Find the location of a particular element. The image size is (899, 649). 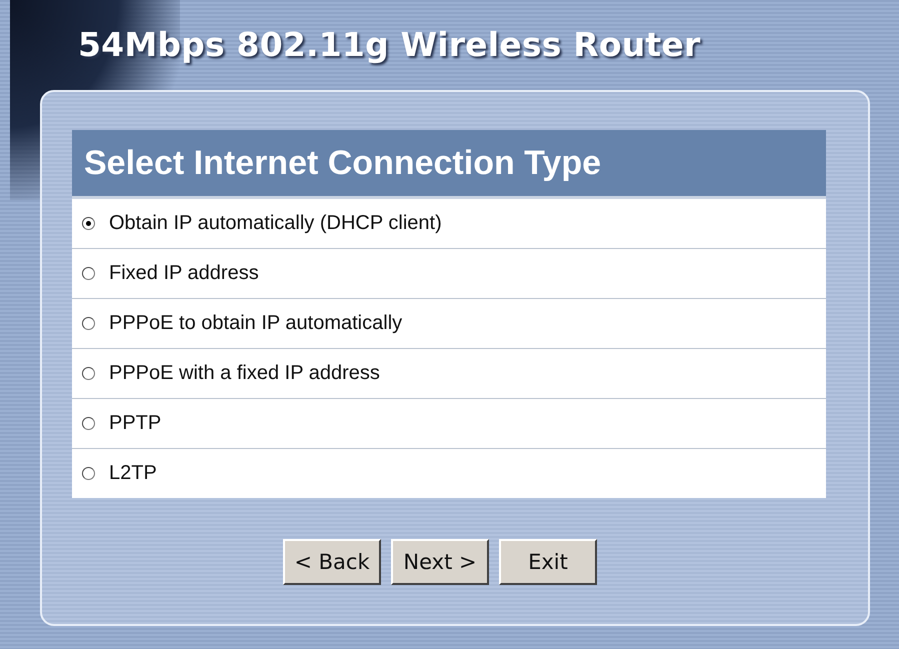

option-row: L2TP is located at coordinates (449, 473).